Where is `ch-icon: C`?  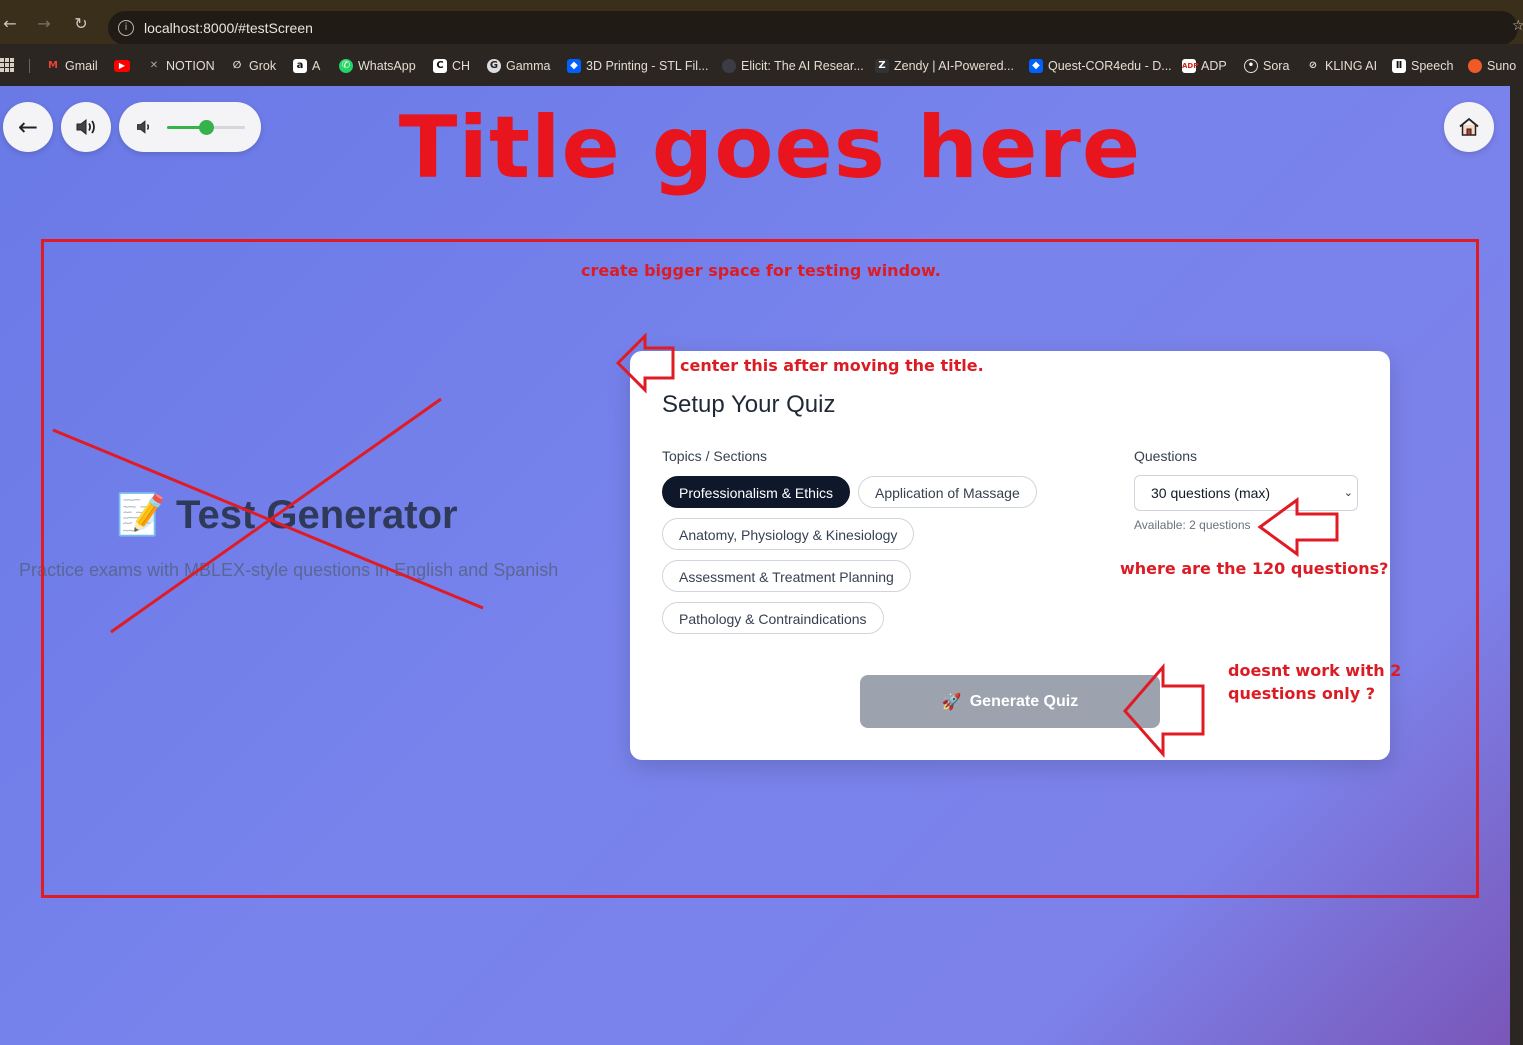 ch-icon: C is located at coordinates (440, 66).